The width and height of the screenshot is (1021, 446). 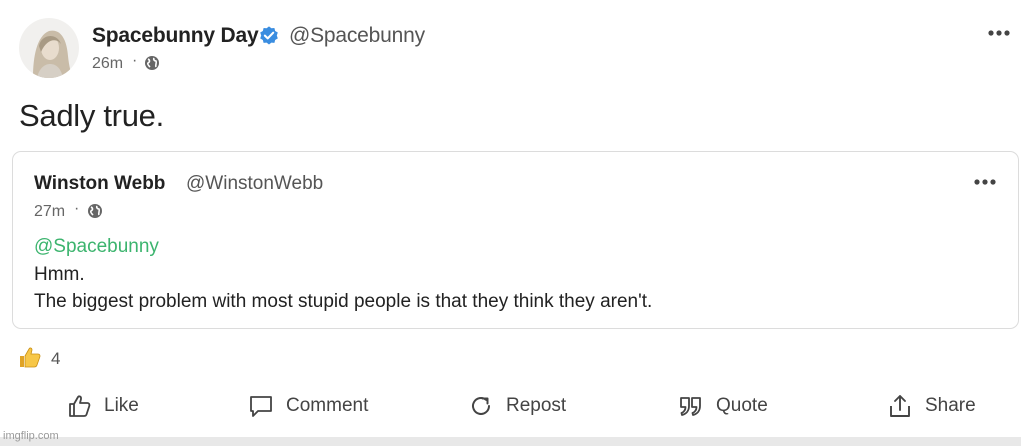 What do you see at coordinates (510, 441) in the screenshot?
I see `bottom-divider` at bounding box center [510, 441].